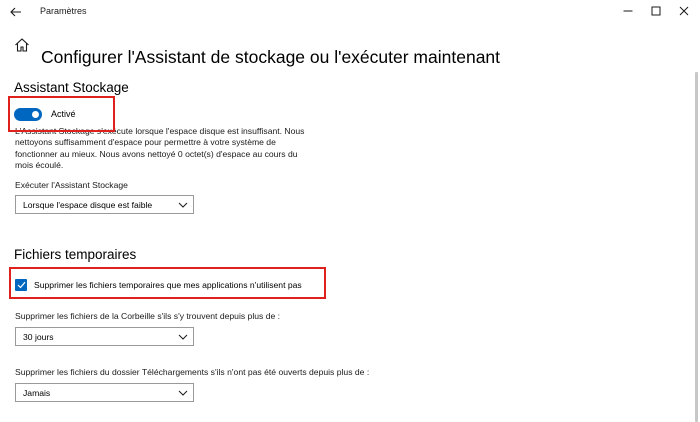 This screenshot has height=422, width=700. I want to click on minimize-button, so click(628, 11).